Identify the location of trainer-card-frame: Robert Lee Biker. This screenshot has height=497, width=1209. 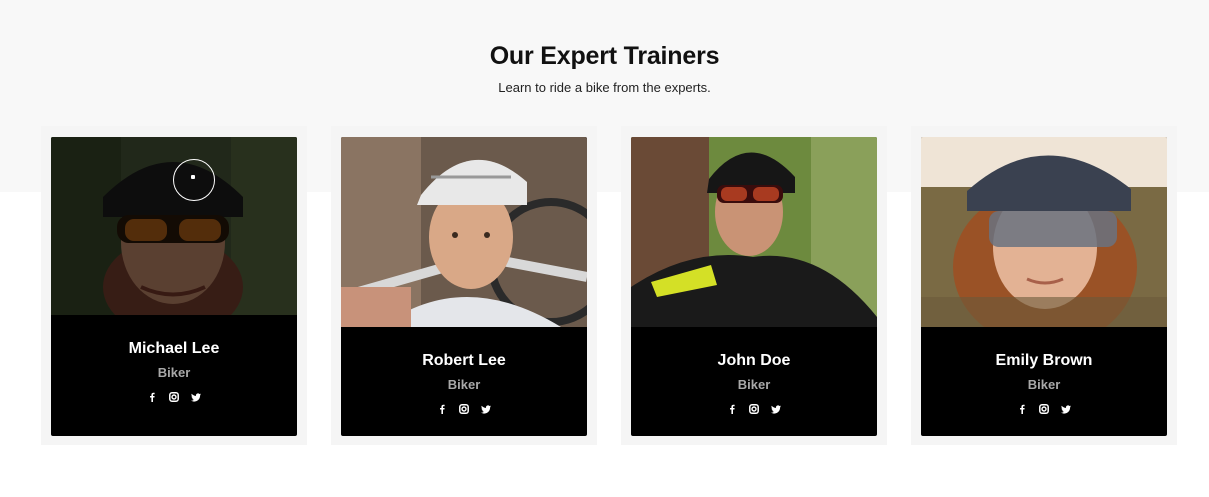
(464, 285).